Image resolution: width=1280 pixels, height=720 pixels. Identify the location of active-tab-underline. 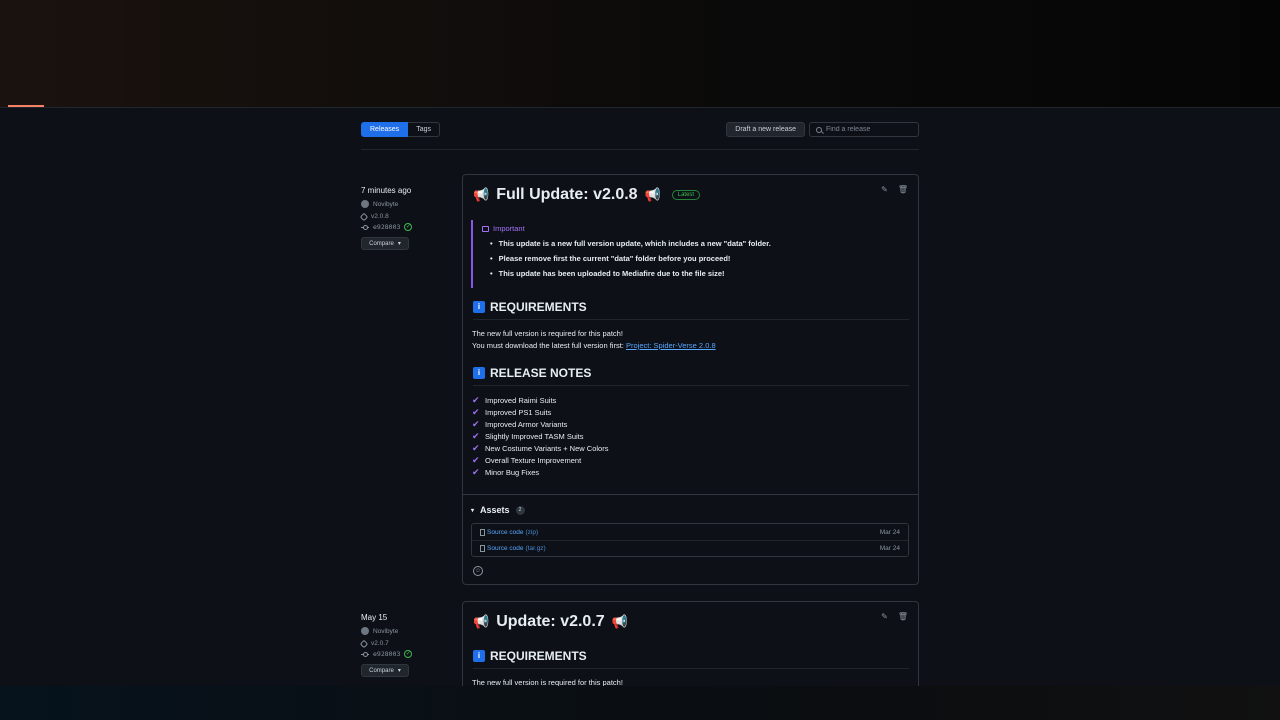
(26, 106).